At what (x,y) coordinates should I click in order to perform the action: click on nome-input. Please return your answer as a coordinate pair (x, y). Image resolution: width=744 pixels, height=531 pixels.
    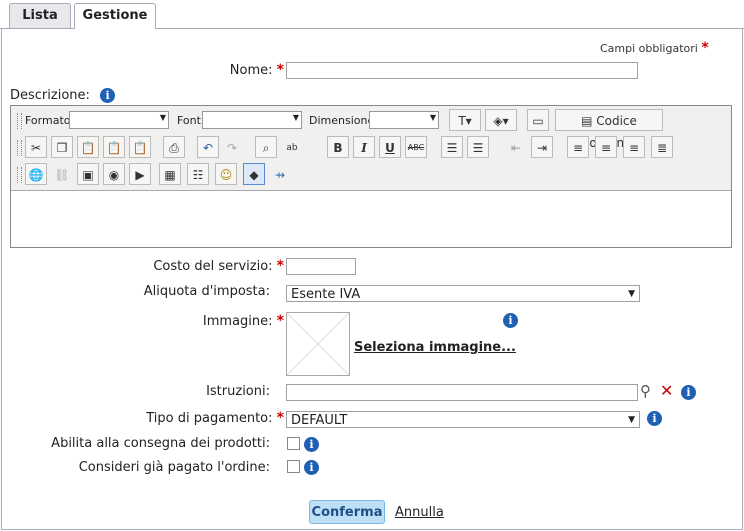
    Looking at the image, I should click on (462, 70).